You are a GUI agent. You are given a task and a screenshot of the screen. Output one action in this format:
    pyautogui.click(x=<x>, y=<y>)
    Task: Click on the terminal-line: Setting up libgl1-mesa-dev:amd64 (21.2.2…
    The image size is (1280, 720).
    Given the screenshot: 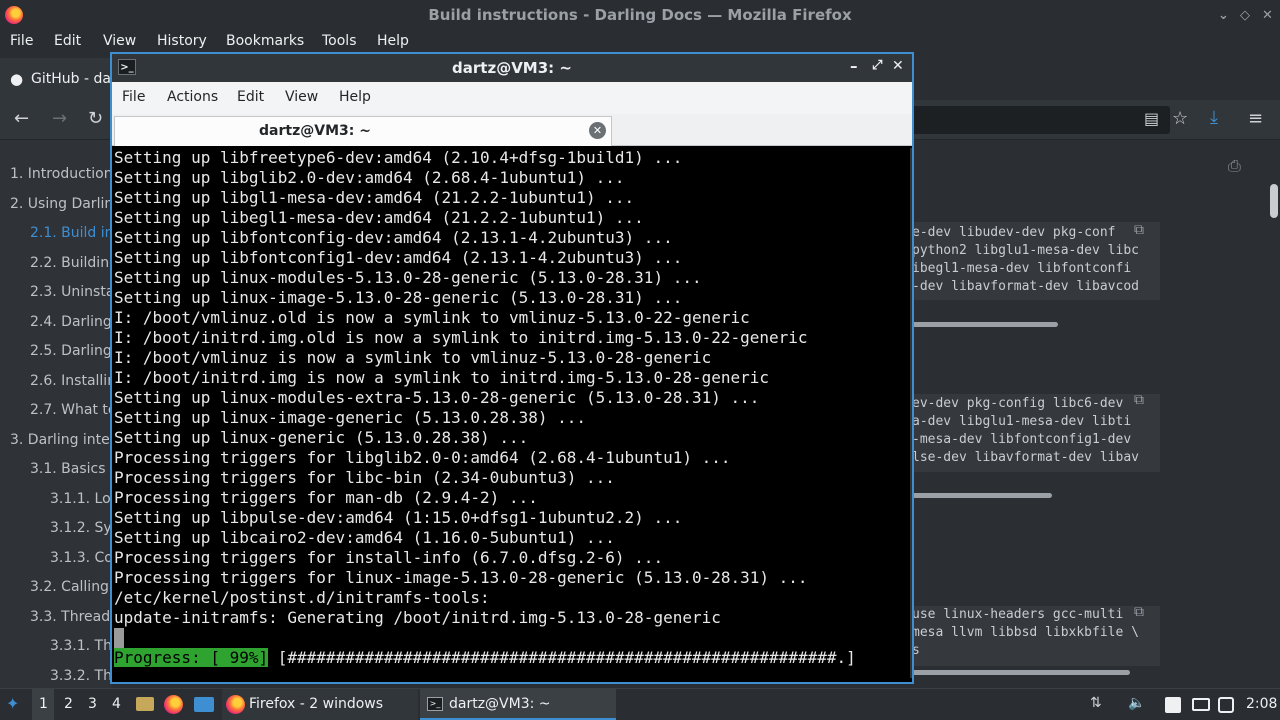 What is the action you would take?
    pyautogui.click(x=374, y=197)
    